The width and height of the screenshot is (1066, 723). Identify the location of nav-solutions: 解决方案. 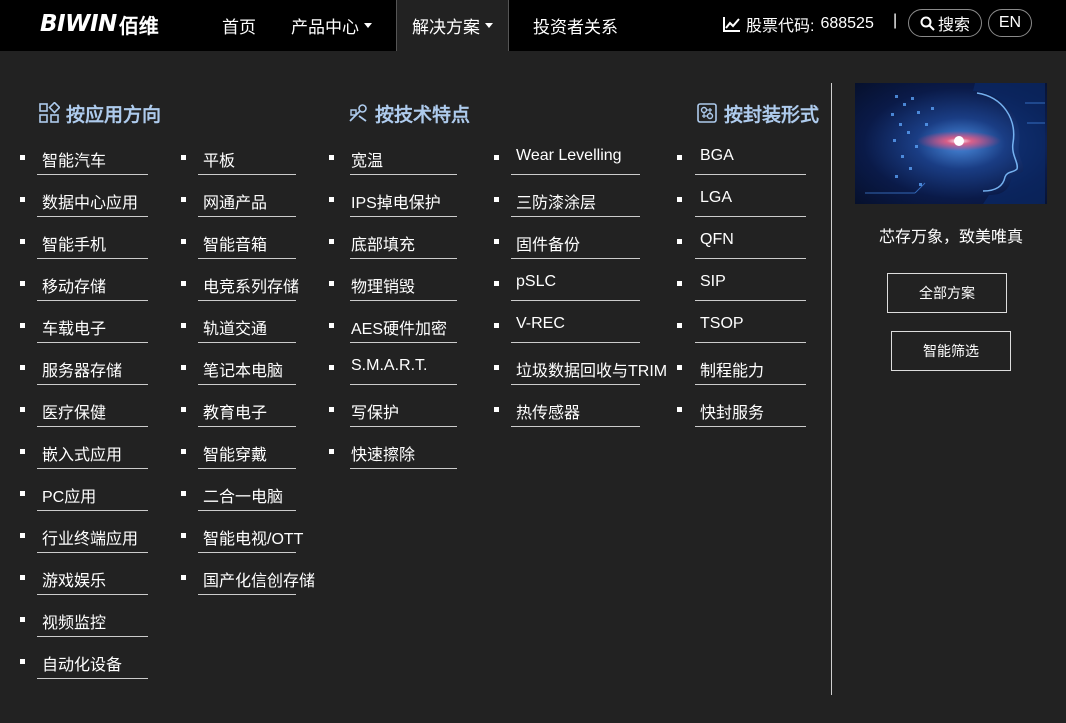
(452, 25).